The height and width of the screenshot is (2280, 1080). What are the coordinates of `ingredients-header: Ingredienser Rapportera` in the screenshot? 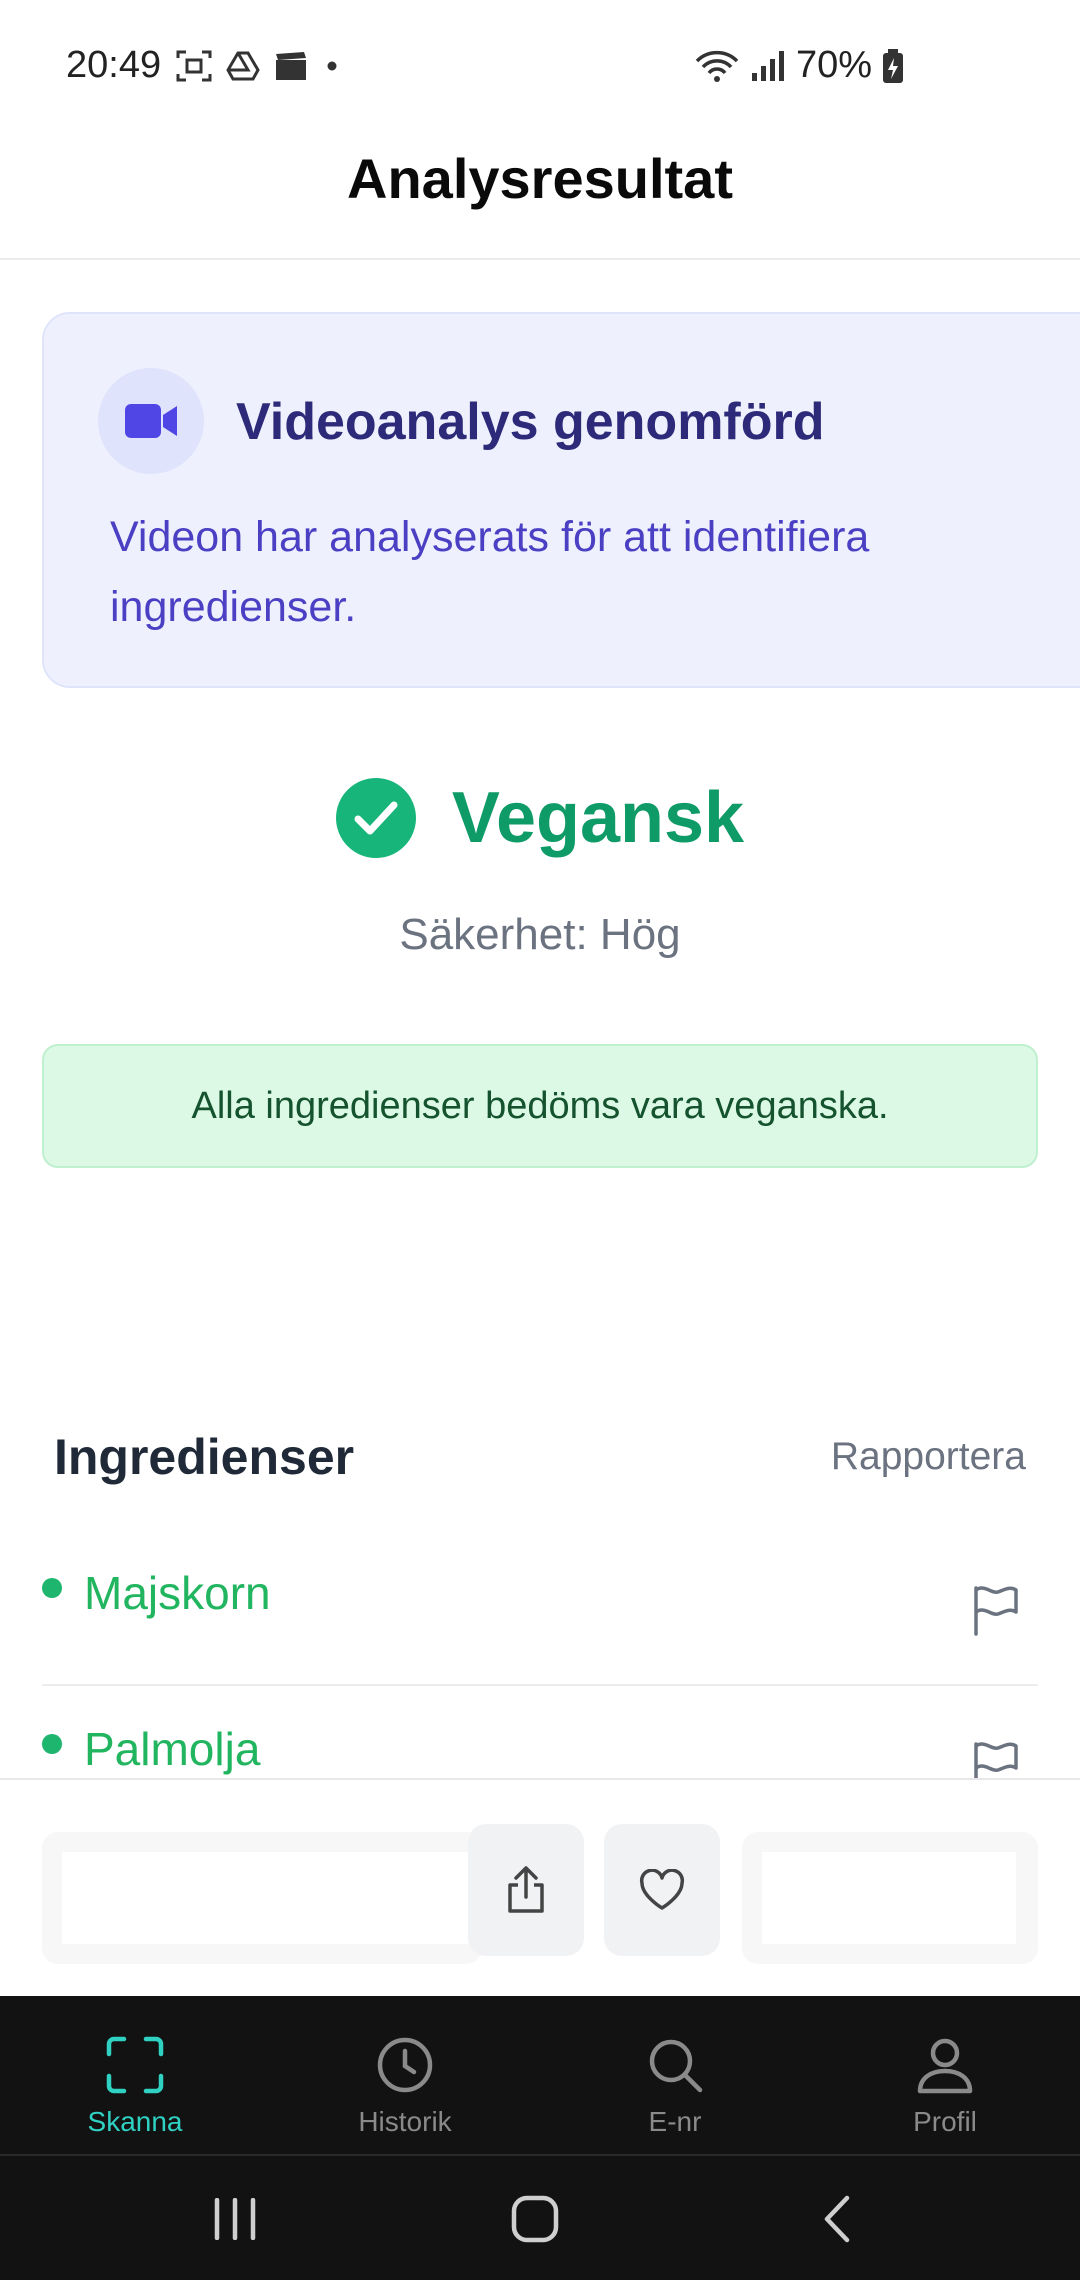 It's located at (540, 1457).